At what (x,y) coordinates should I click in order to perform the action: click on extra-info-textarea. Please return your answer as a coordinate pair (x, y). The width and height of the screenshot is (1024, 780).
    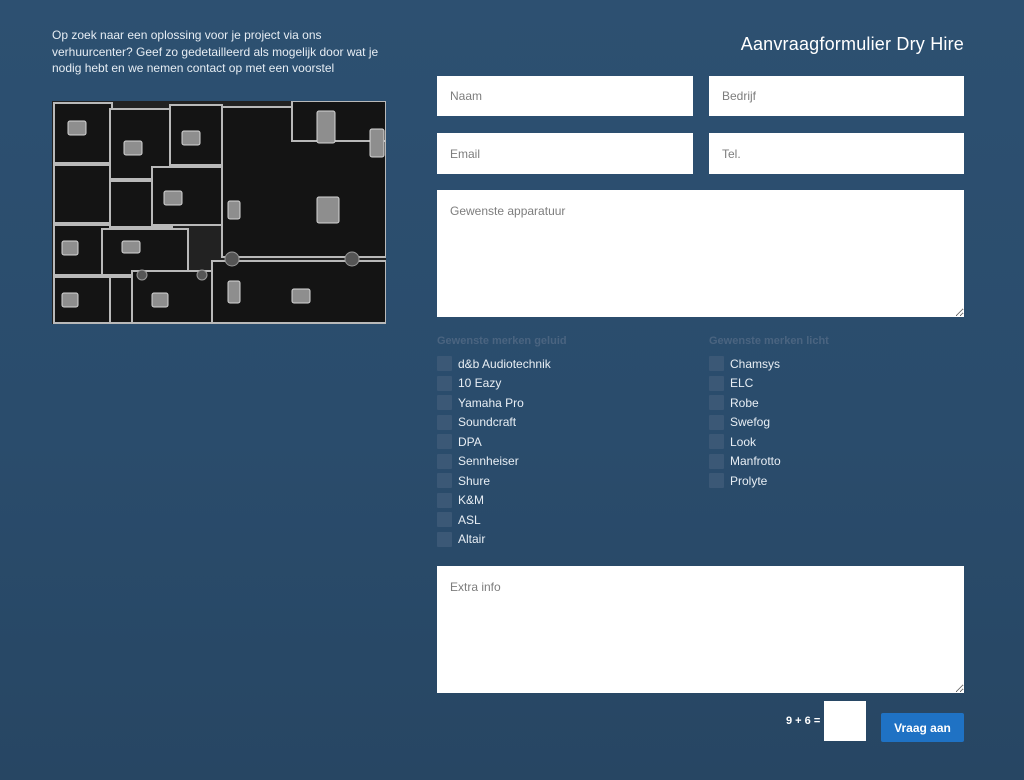
    Looking at the image, I should click on (700, 629).